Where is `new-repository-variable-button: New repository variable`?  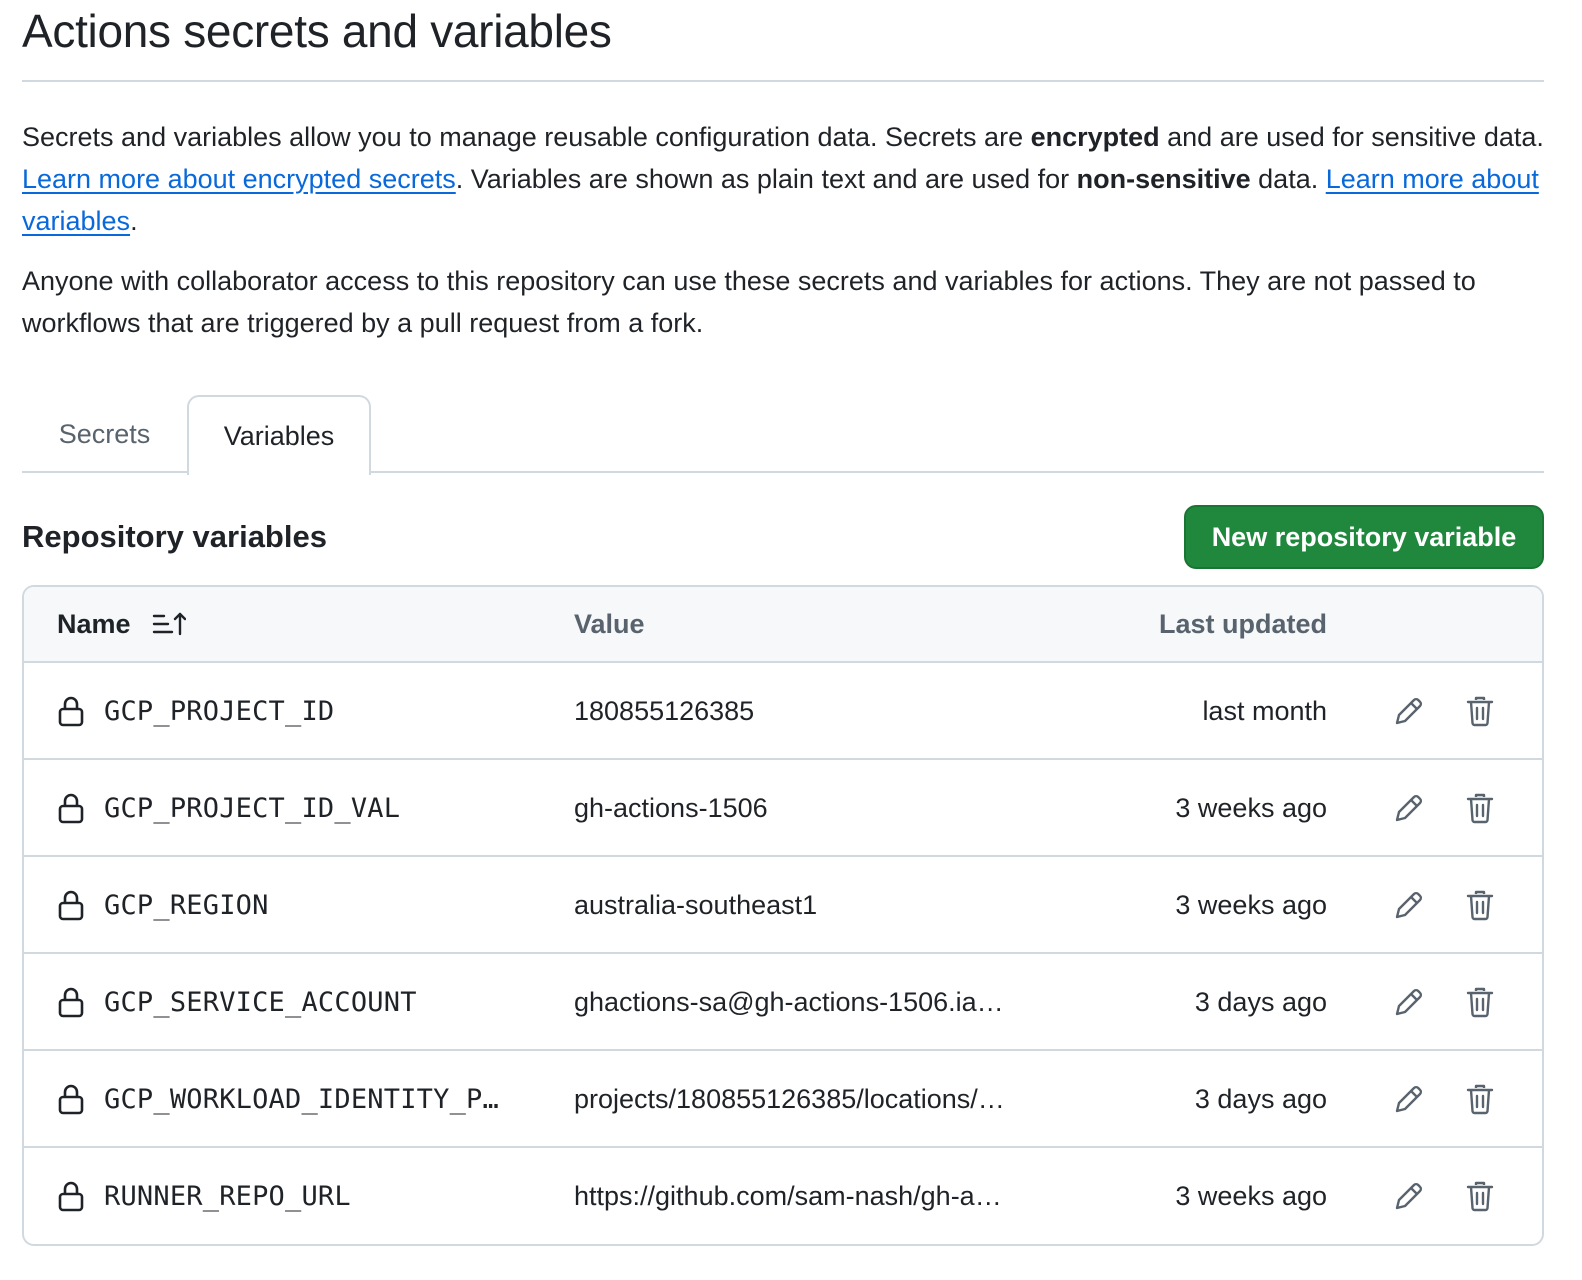 new-repository-variable-button: New repository variable is located at coordinates (1364, 537).